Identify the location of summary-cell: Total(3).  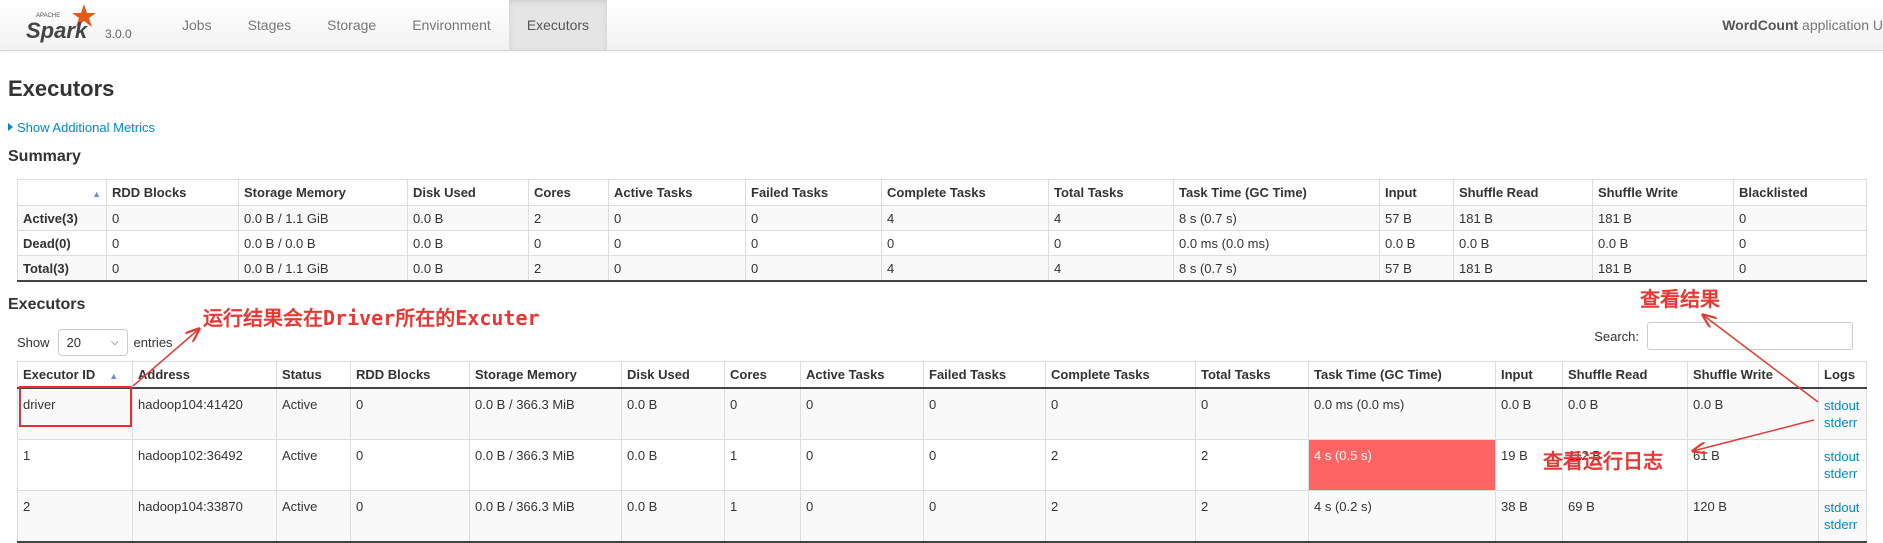
(62, 268).